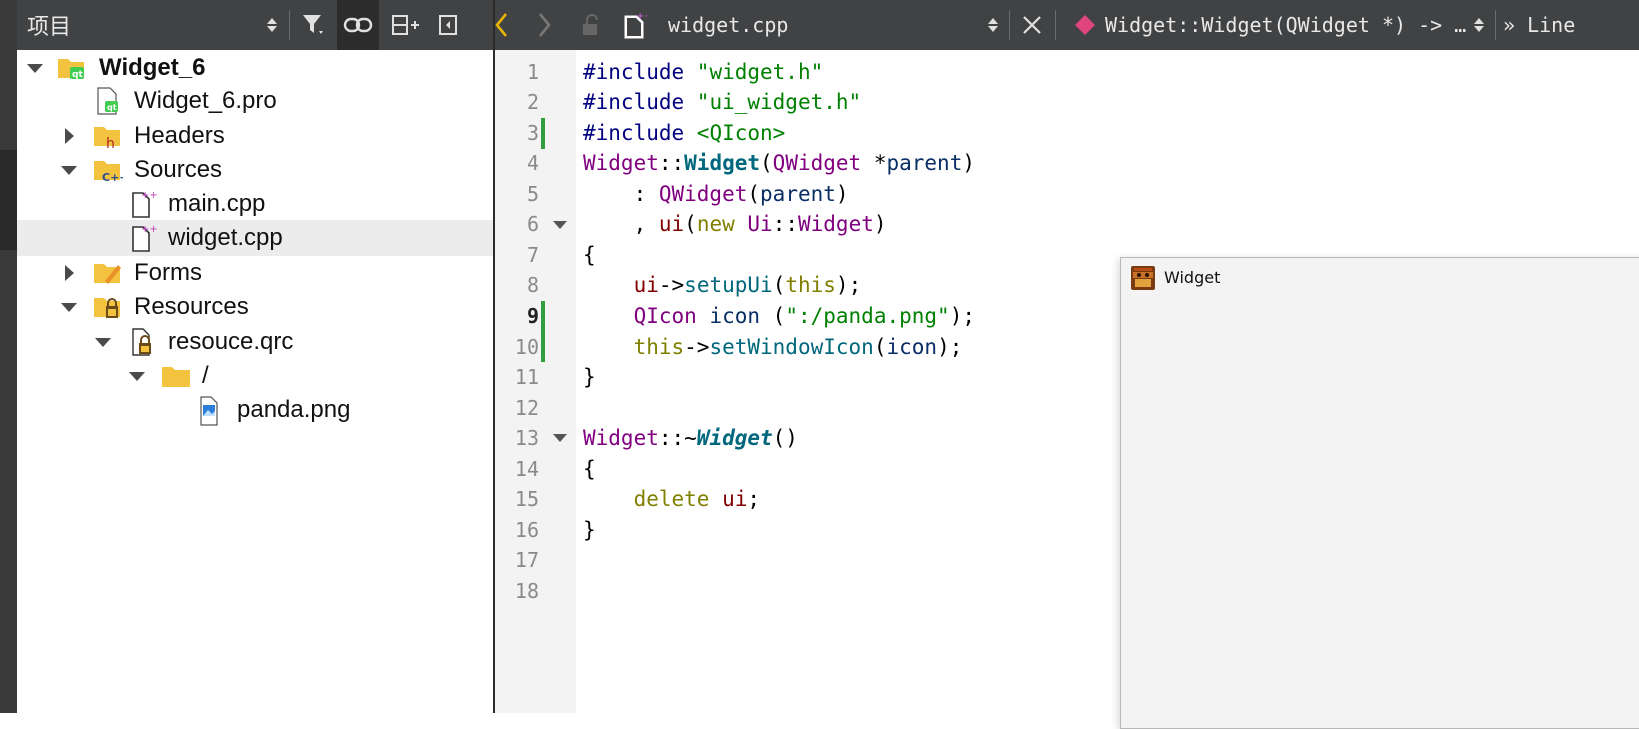 The width and height of the screenshot is (1639, 729). I want to click on svg-text: C++, so click(112, 177).